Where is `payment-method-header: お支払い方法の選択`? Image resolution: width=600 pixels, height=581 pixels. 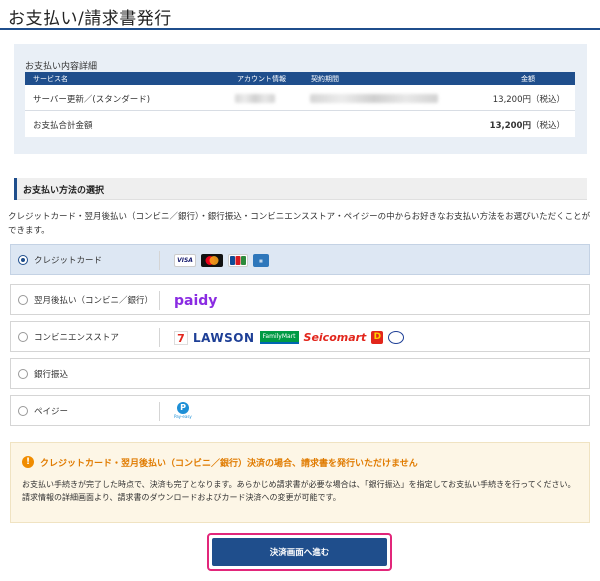 payment-method-header: お支払い方法の選択 is located at coordinates (300, 189).